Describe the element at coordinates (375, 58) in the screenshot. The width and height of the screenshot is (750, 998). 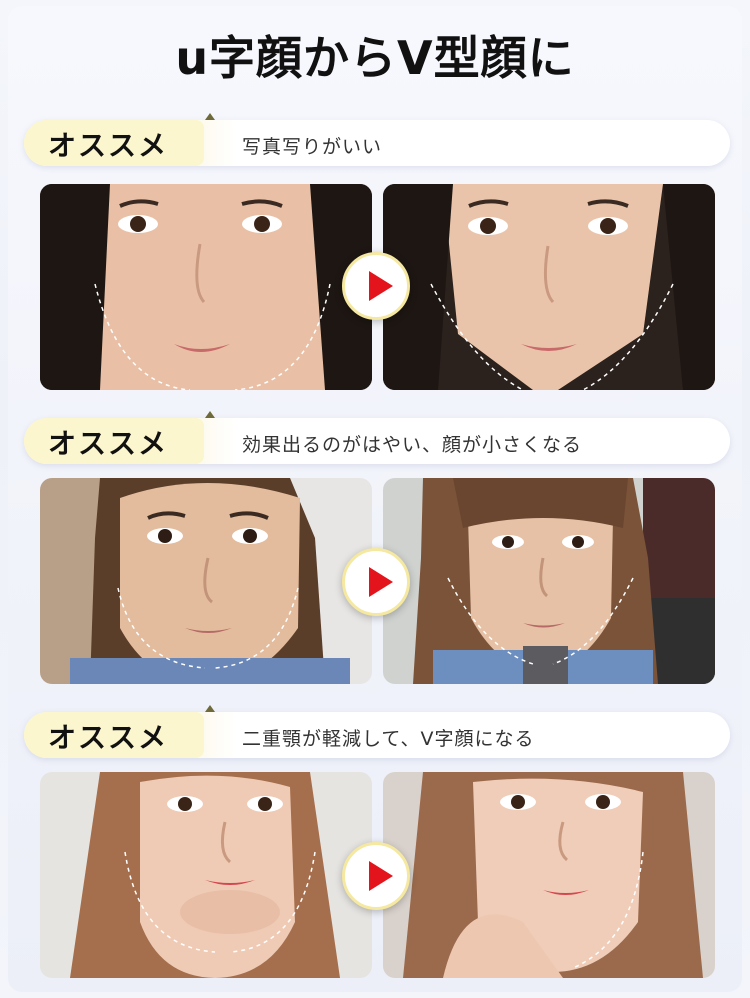
I see `page-title: u字顔からV型顔に` at that location.